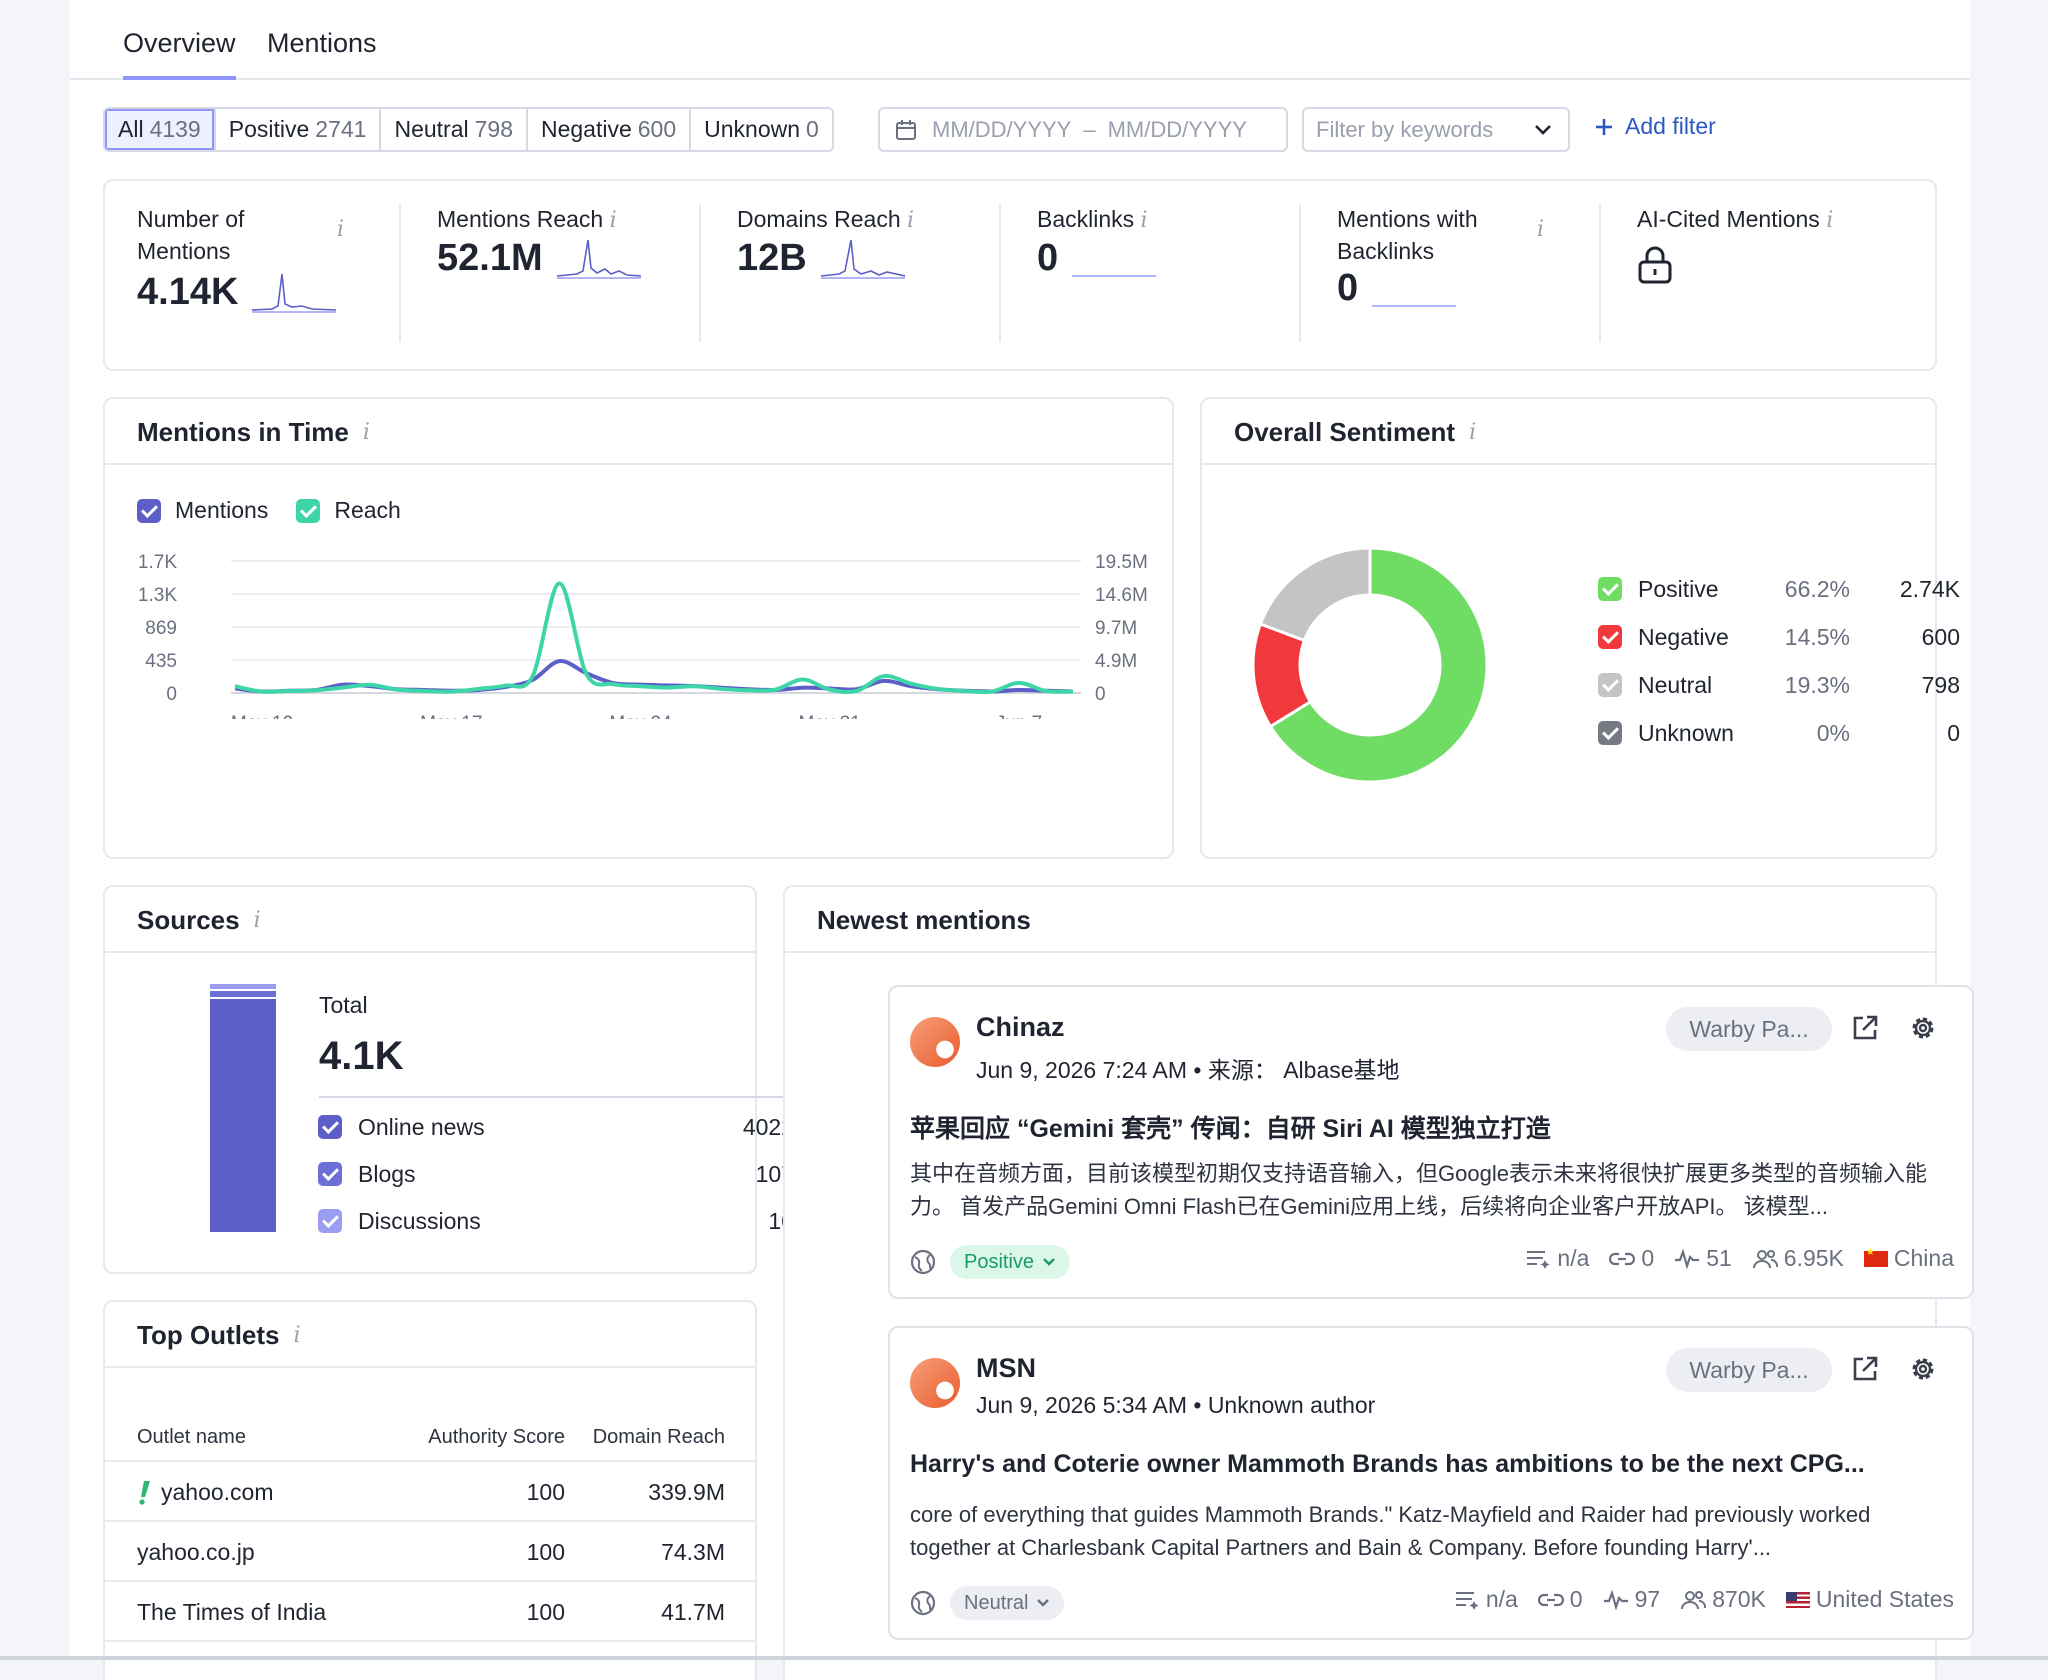 Image resolution: width=2048 pixels, height=1680 pixels. What do you see at coordinates (924, 920) in the screenshot?
I see `card-title: Newest mentions` at bounding box center [924, 920].